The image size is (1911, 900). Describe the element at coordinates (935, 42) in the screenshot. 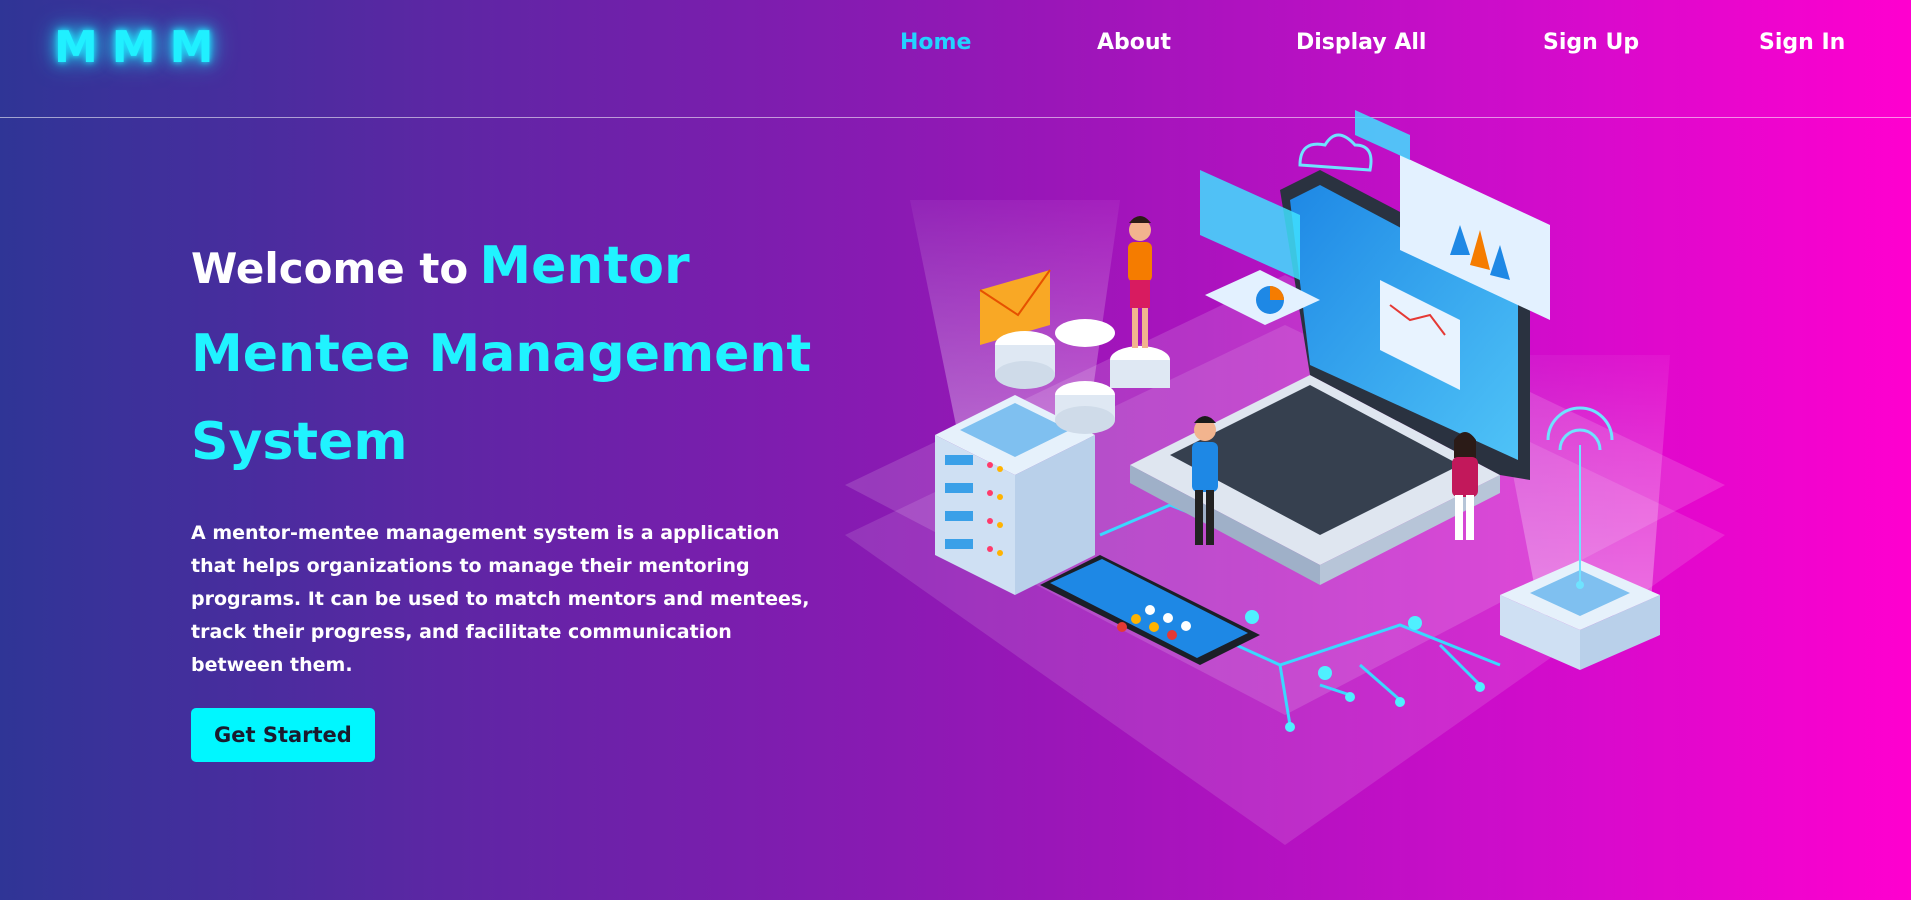

I see `nav-link-home: Home` at that location.